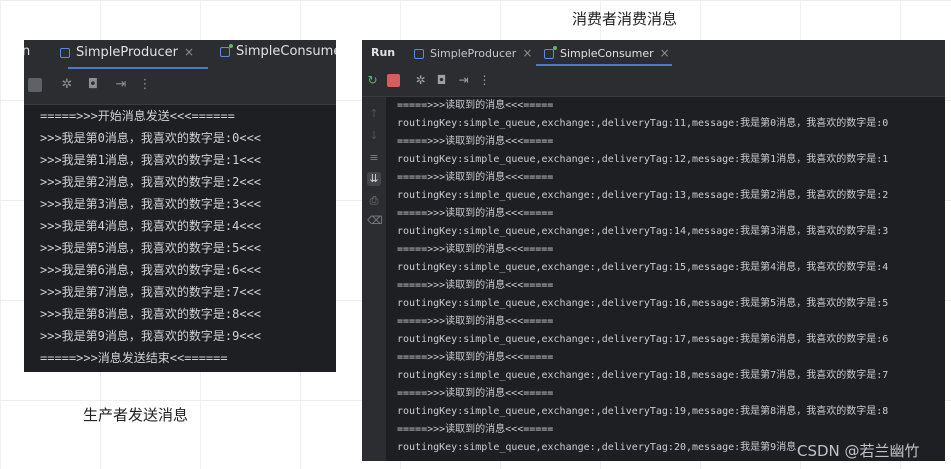 This screenshot has height=469, width=951. I want to click on tab-simpleconsumer: SimpleConsume, so click(278, 55).